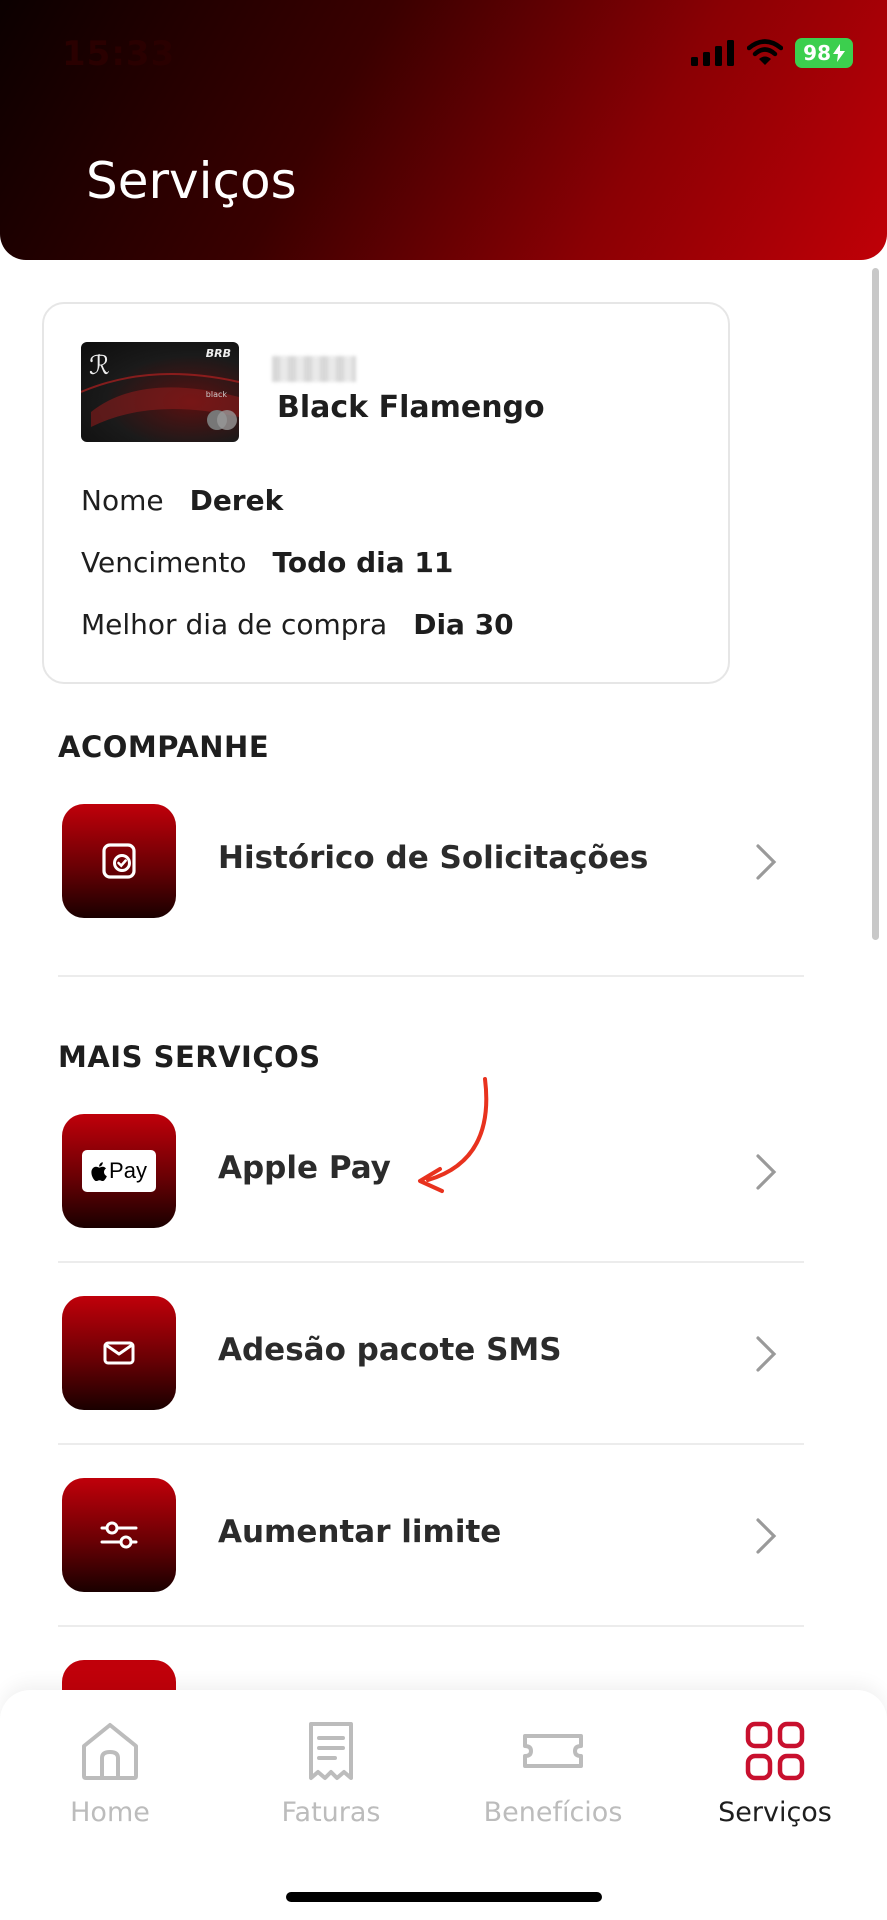 This screenshot has width=887, height=1920. I want to click on status-icons: 98, so click(772, 53).